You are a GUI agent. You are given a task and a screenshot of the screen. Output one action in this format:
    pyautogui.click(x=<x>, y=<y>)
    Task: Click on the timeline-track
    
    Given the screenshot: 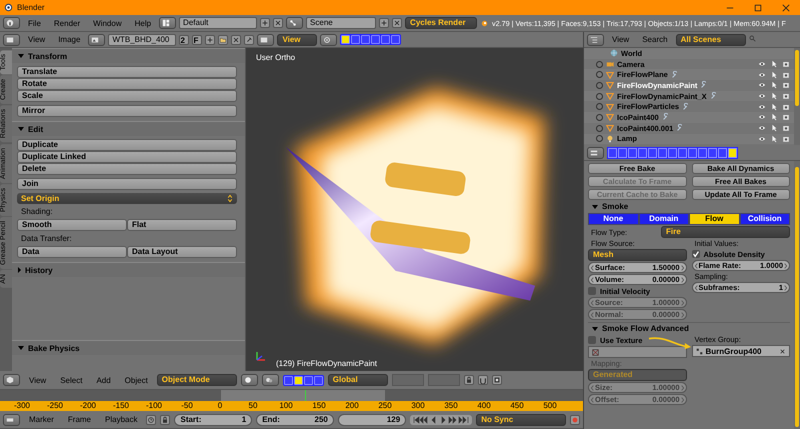 What is the action you would take?
    pyautogui.click(x=291, y=395)
    